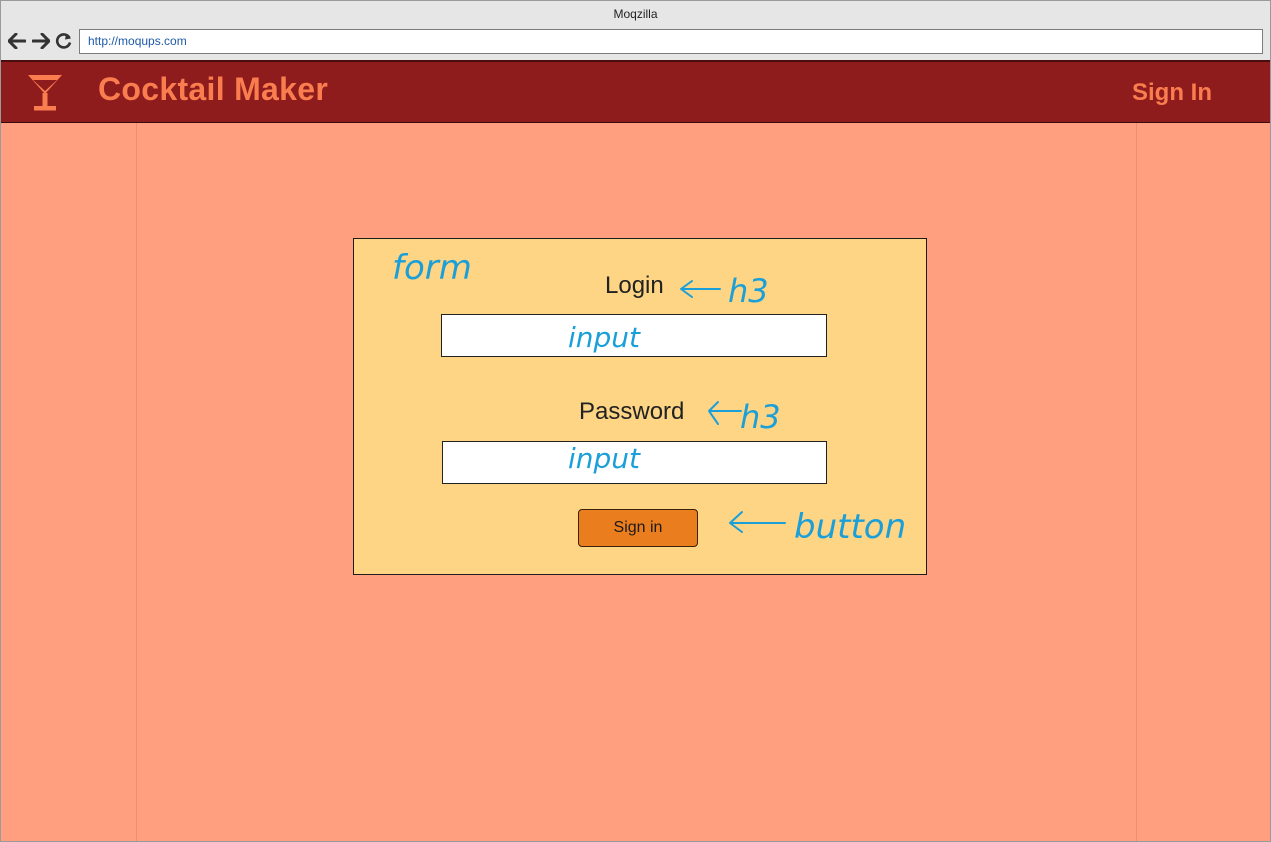  I want to click on browser-chrome: Moqzilla http://moqups.com, so click(635, 30).